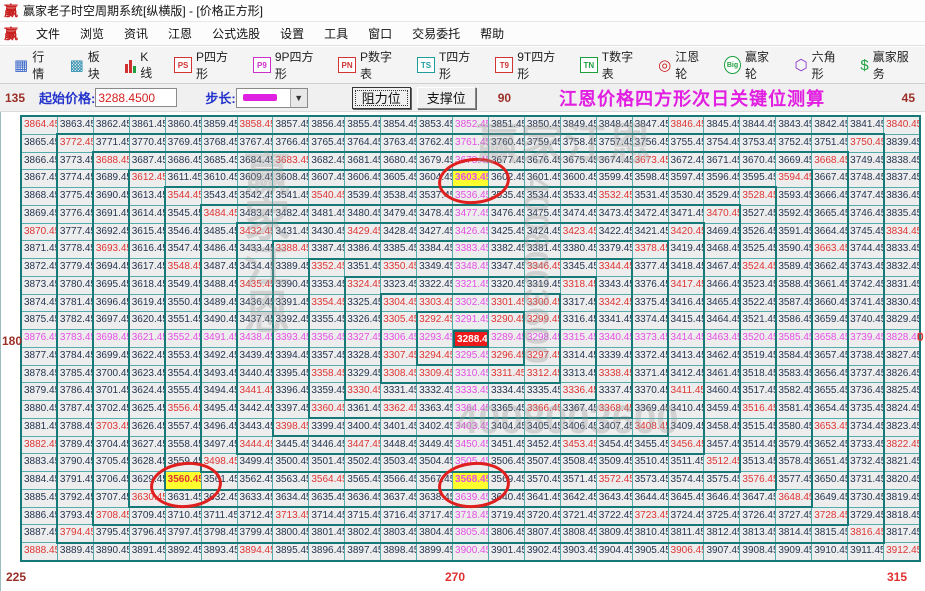  Describe the element at coordinates (830, 321) in the screenshot. I see `price-cell: 3659.45` at that location.